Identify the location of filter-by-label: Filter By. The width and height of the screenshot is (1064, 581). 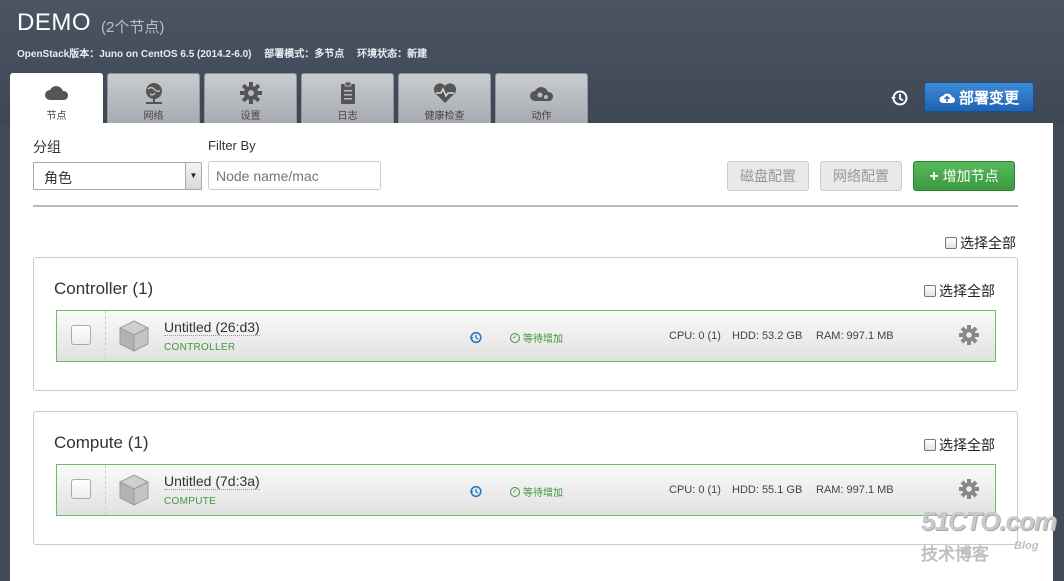
(232, 145).